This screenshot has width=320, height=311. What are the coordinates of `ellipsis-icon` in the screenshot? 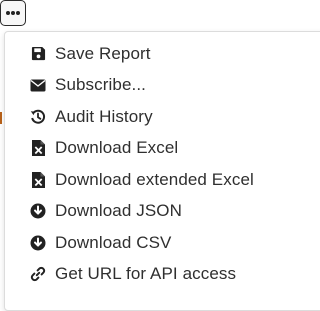 It's located at (7, 13).